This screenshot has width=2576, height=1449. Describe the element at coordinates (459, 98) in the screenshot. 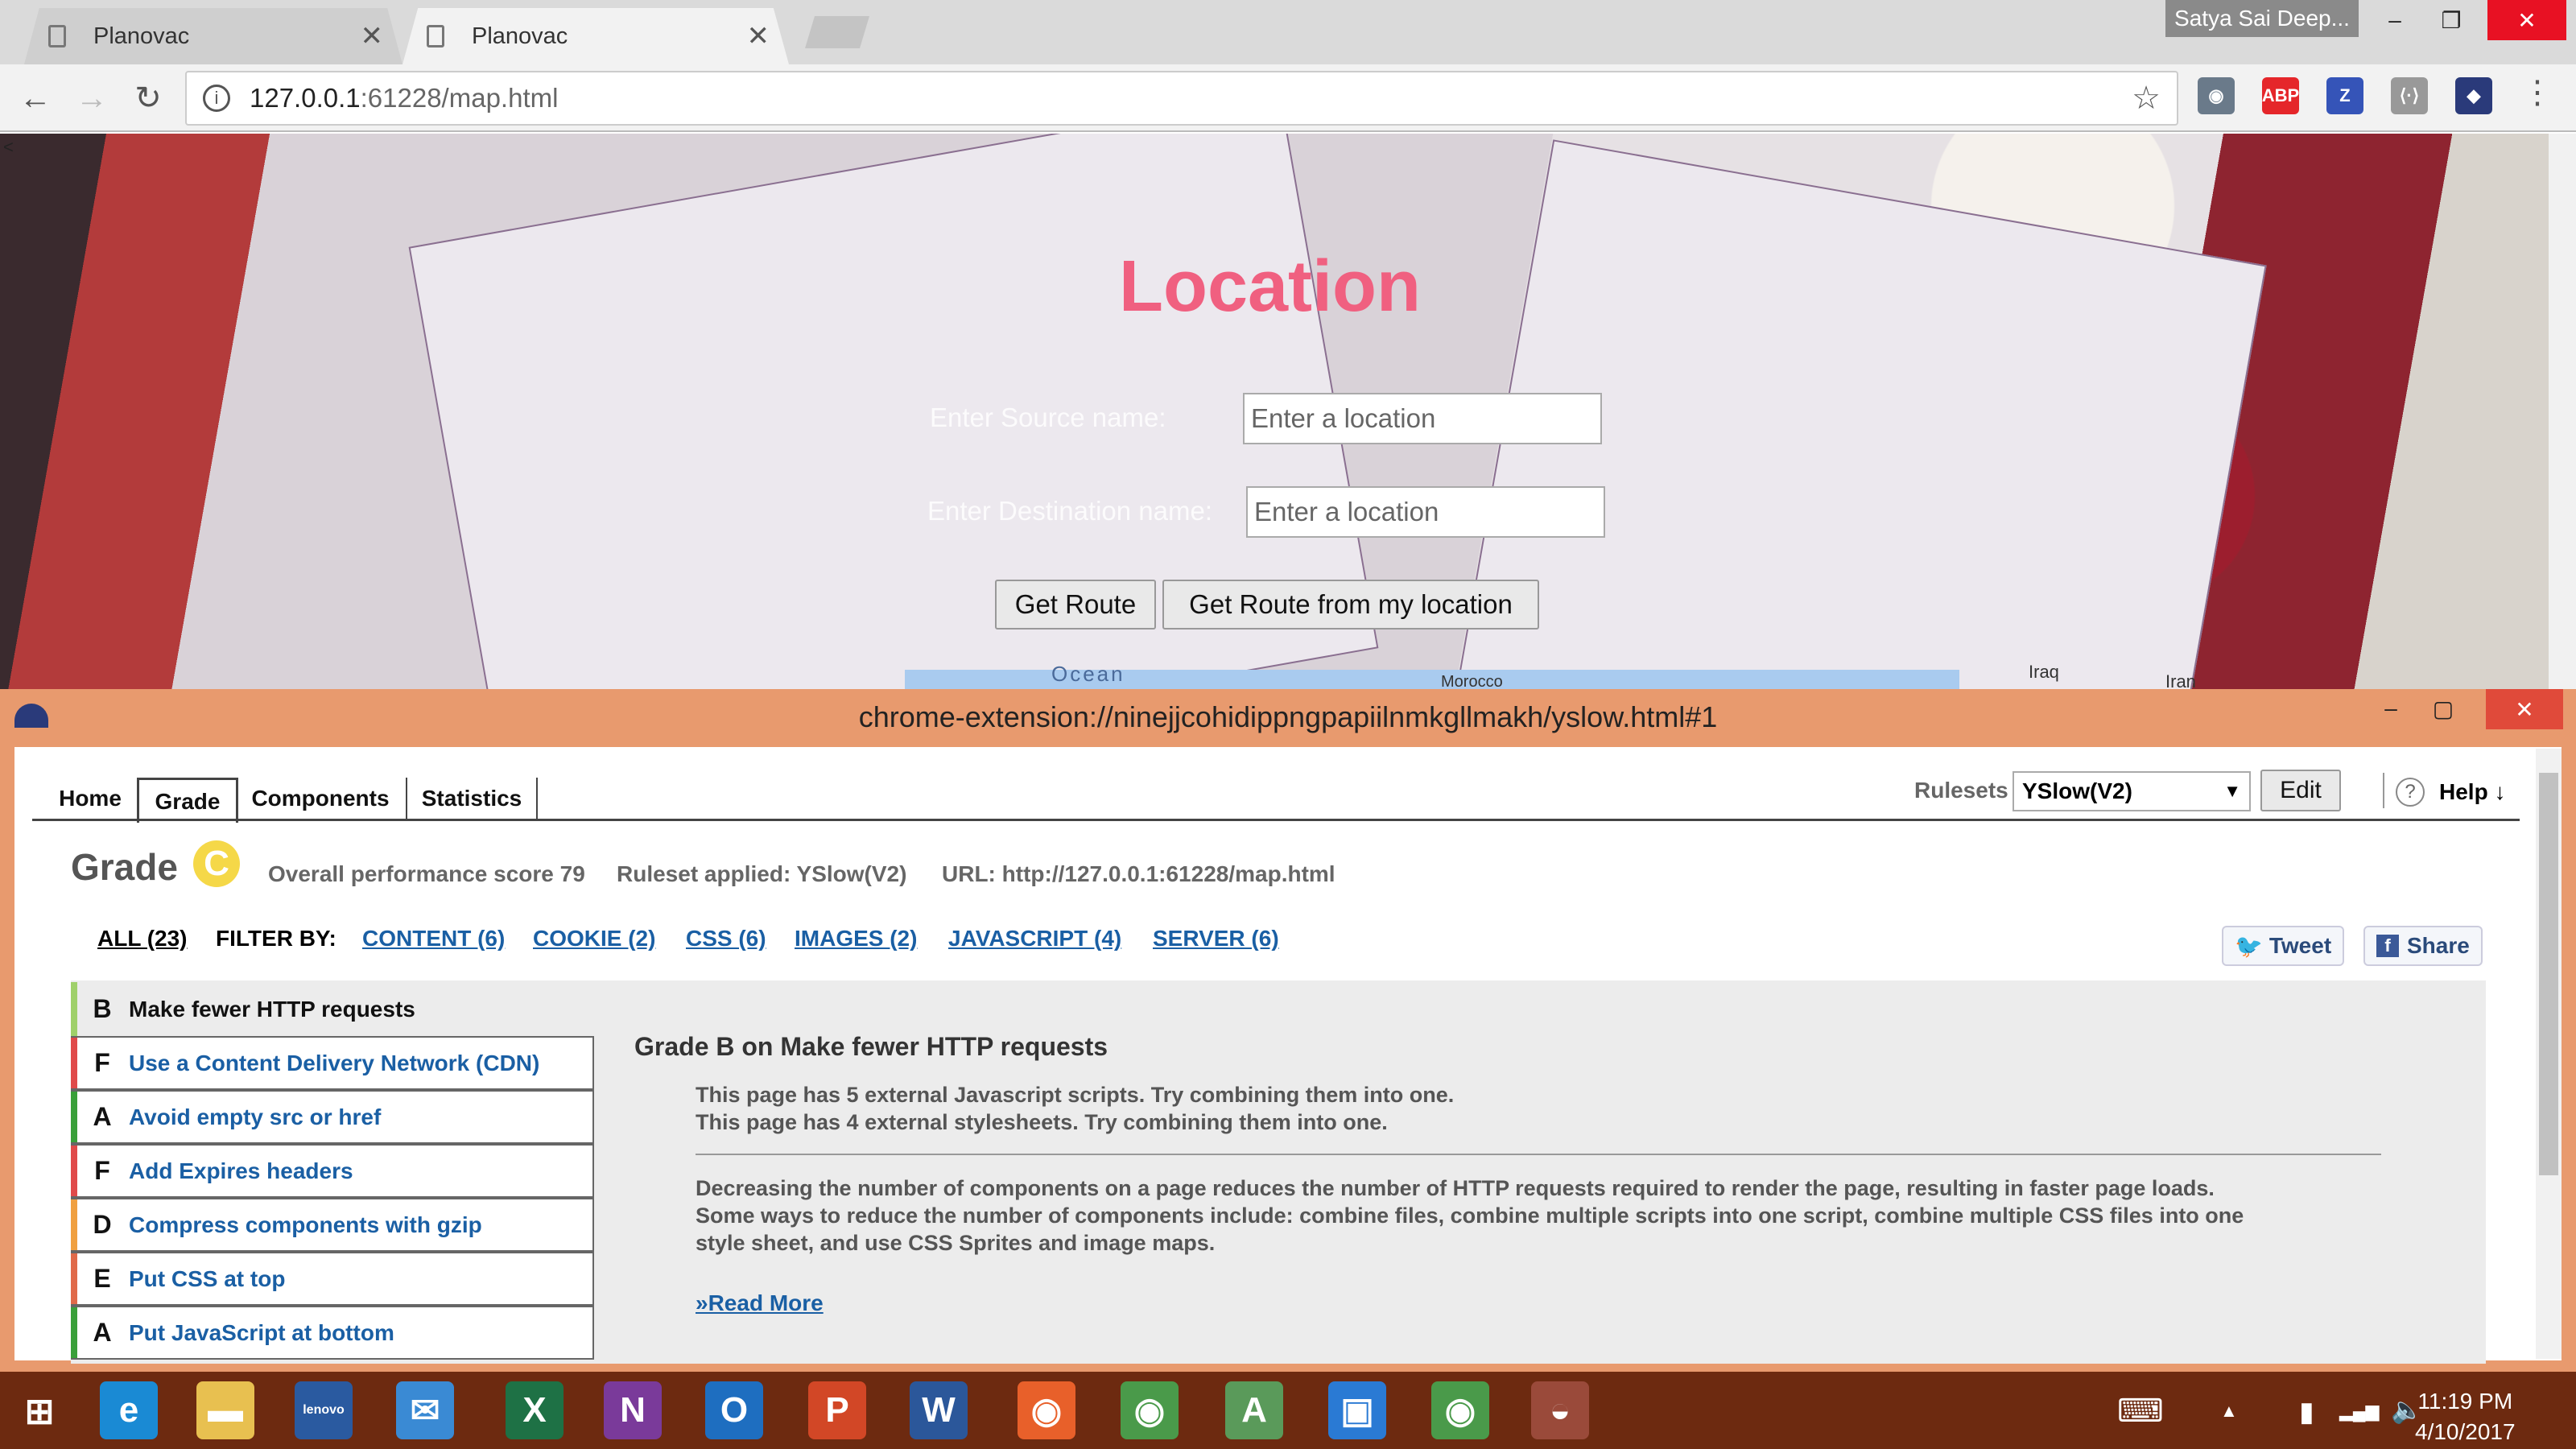

I see `url-path: :61228/map.html` at that location.